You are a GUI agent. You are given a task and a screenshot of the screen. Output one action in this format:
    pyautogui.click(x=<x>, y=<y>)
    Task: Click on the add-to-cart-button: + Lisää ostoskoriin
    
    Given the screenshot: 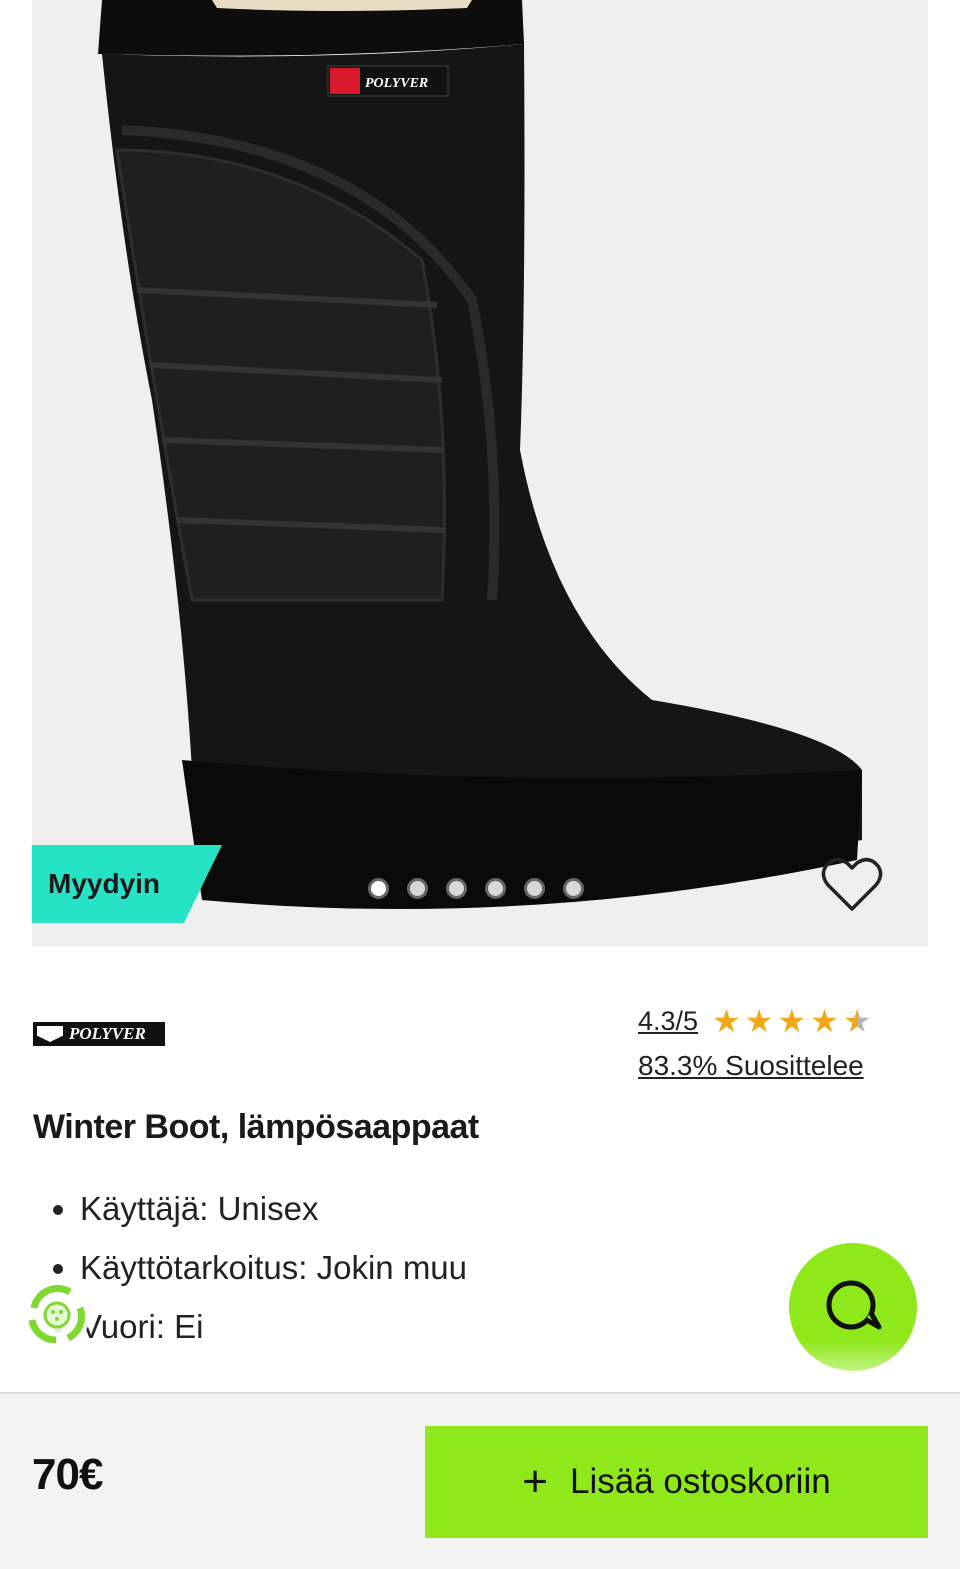 What is the action you would take?
    pyautogui.click(x=676, y=1482)
    